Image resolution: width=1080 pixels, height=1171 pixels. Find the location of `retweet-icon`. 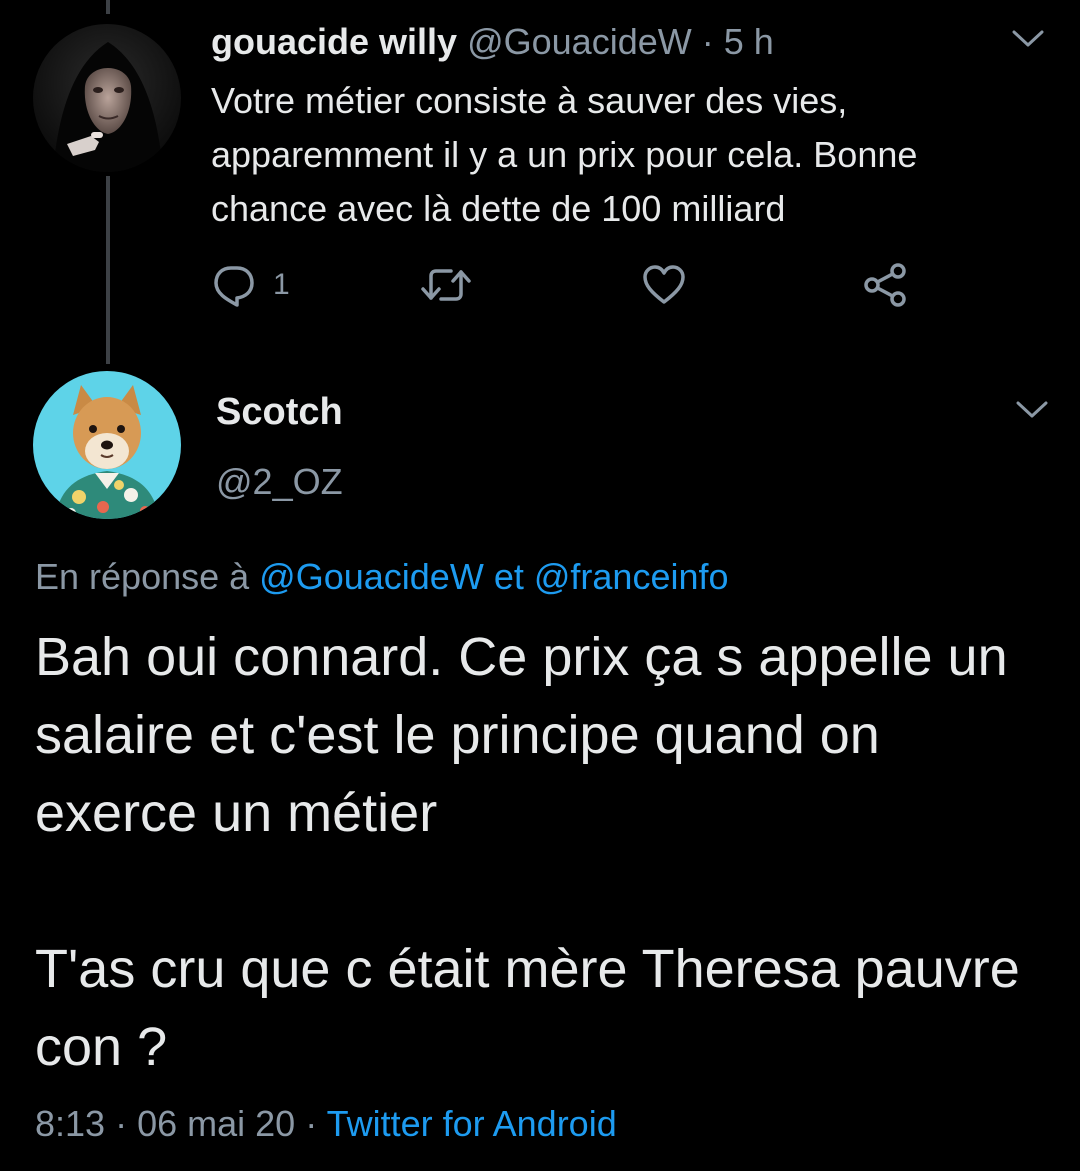

retweet-icon is located at coordinates (446, 285).